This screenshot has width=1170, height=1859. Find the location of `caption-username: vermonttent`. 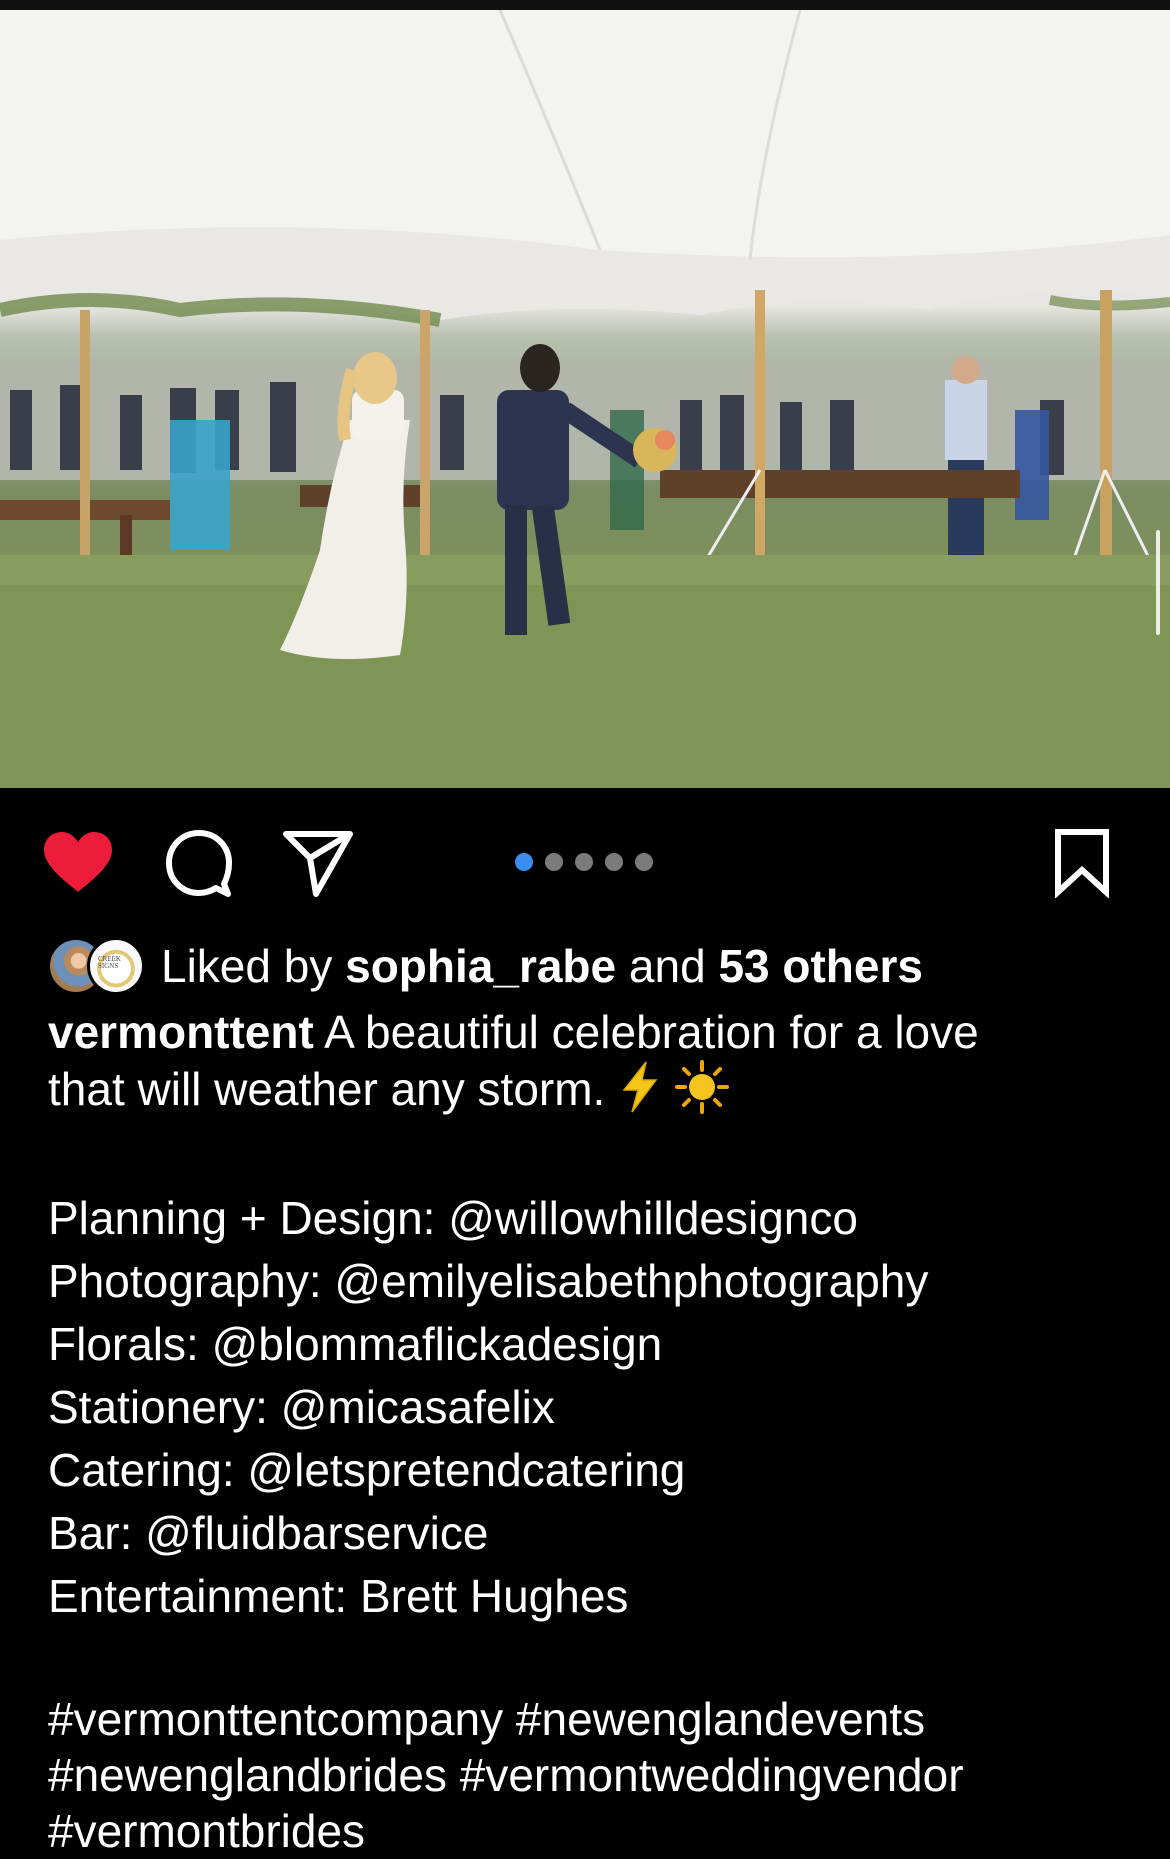

caption-username: vermonttent is located at coordinates (181, 1032).